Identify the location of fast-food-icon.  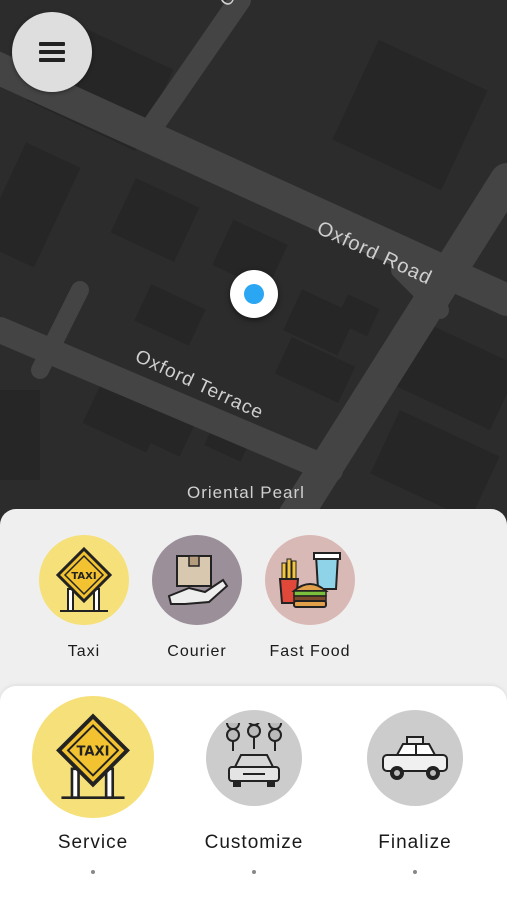
(309, 580).